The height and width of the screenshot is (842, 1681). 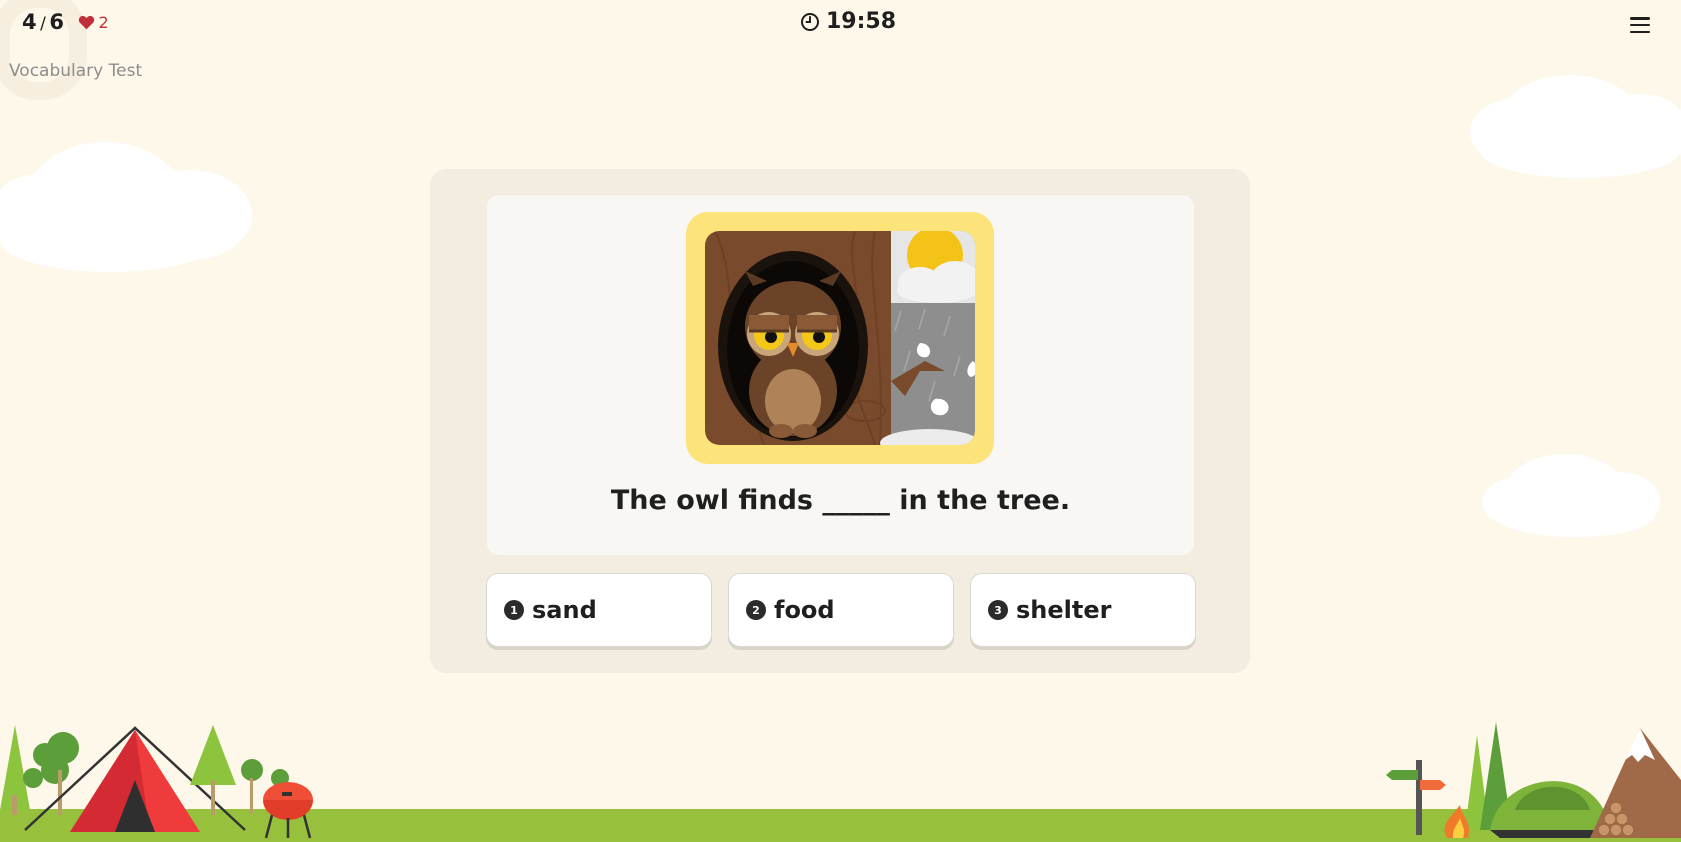 What do you see at coordinates (1640, 18) in the screenshot?
I see `hamburger-icon` at bounding box center [1640, 18].